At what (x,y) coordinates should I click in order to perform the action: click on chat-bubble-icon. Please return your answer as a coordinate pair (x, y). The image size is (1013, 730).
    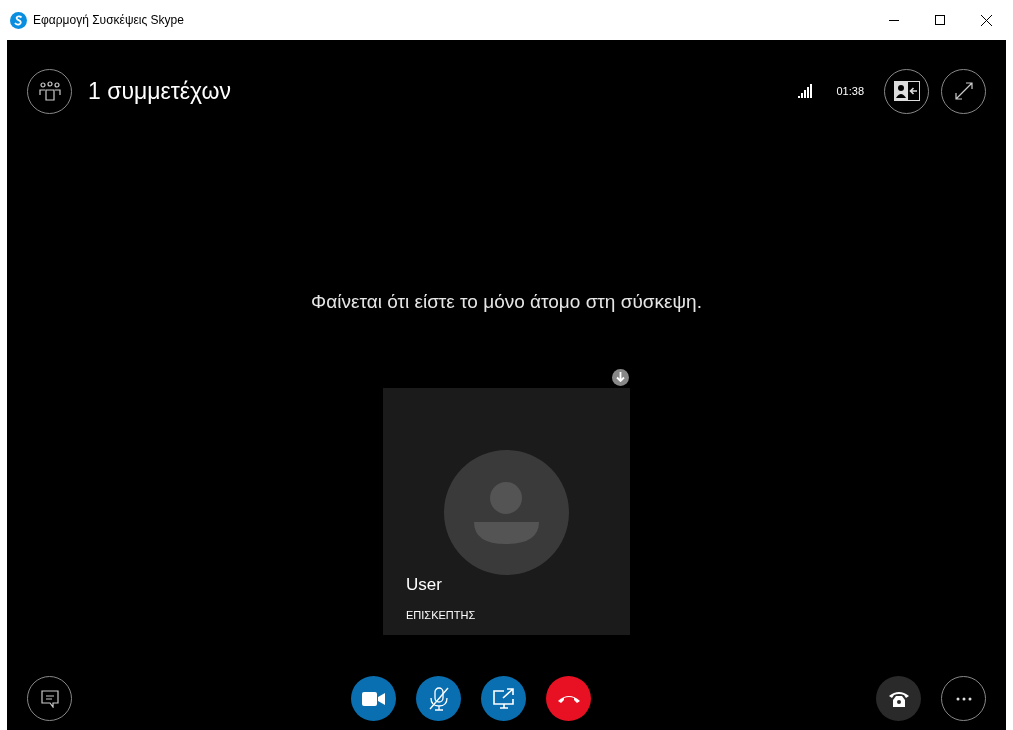
    Looking at the image, I should click on (49, 698).